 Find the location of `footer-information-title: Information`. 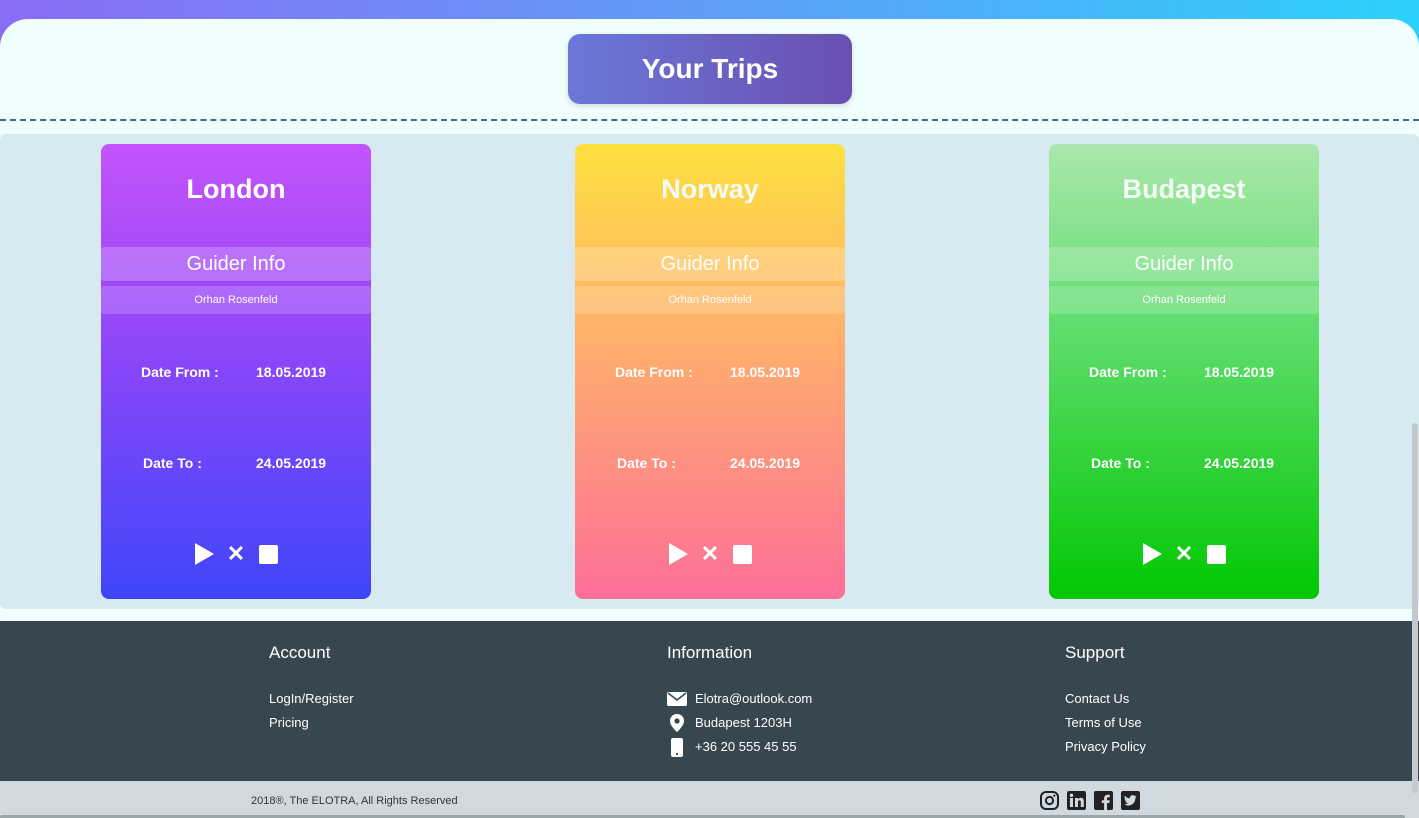

footer-information-title: Information is located at coordinates (710, 652).